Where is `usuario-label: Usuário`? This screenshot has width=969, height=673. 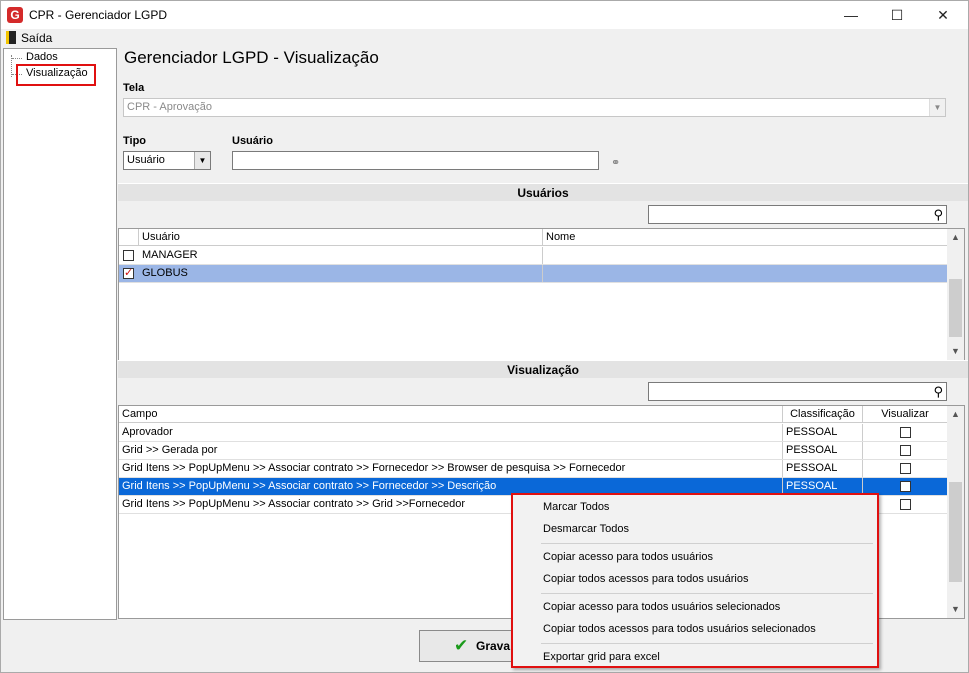 usuario-label: Usuário is located at coordinates (252, 141).